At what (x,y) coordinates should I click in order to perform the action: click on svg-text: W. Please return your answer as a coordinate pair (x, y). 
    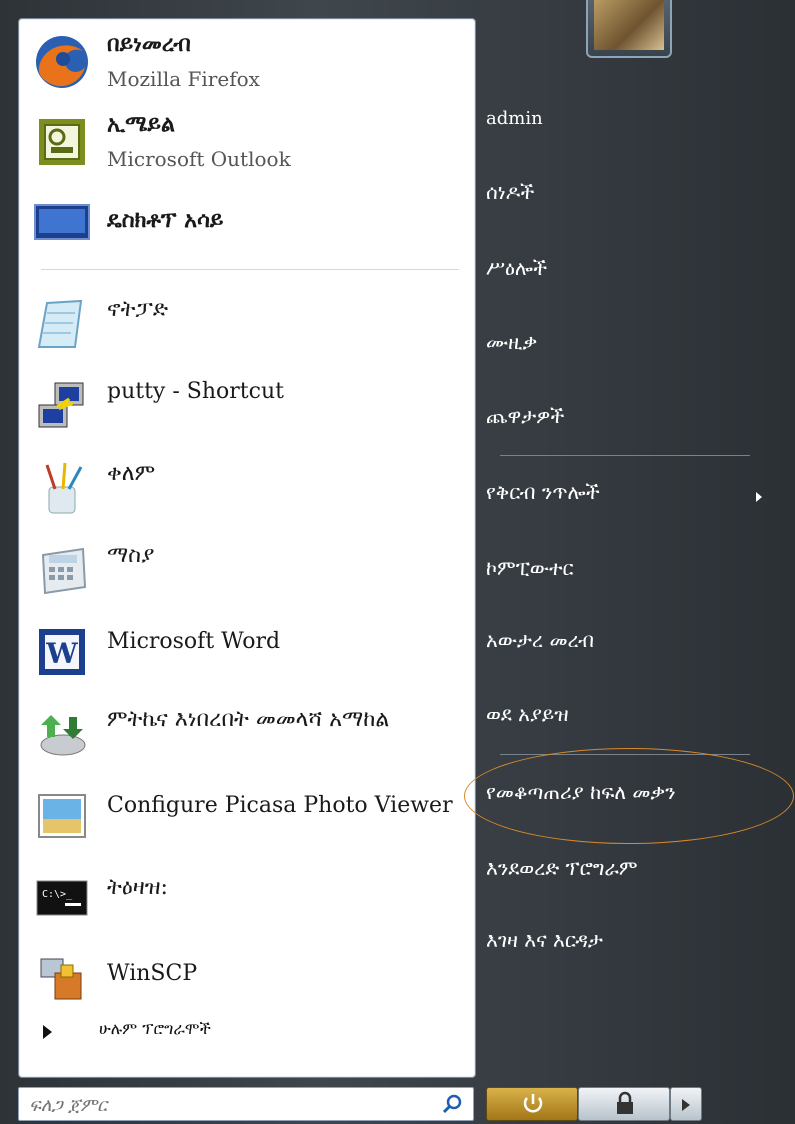
    Looking at the image, I should click on (61, 653).